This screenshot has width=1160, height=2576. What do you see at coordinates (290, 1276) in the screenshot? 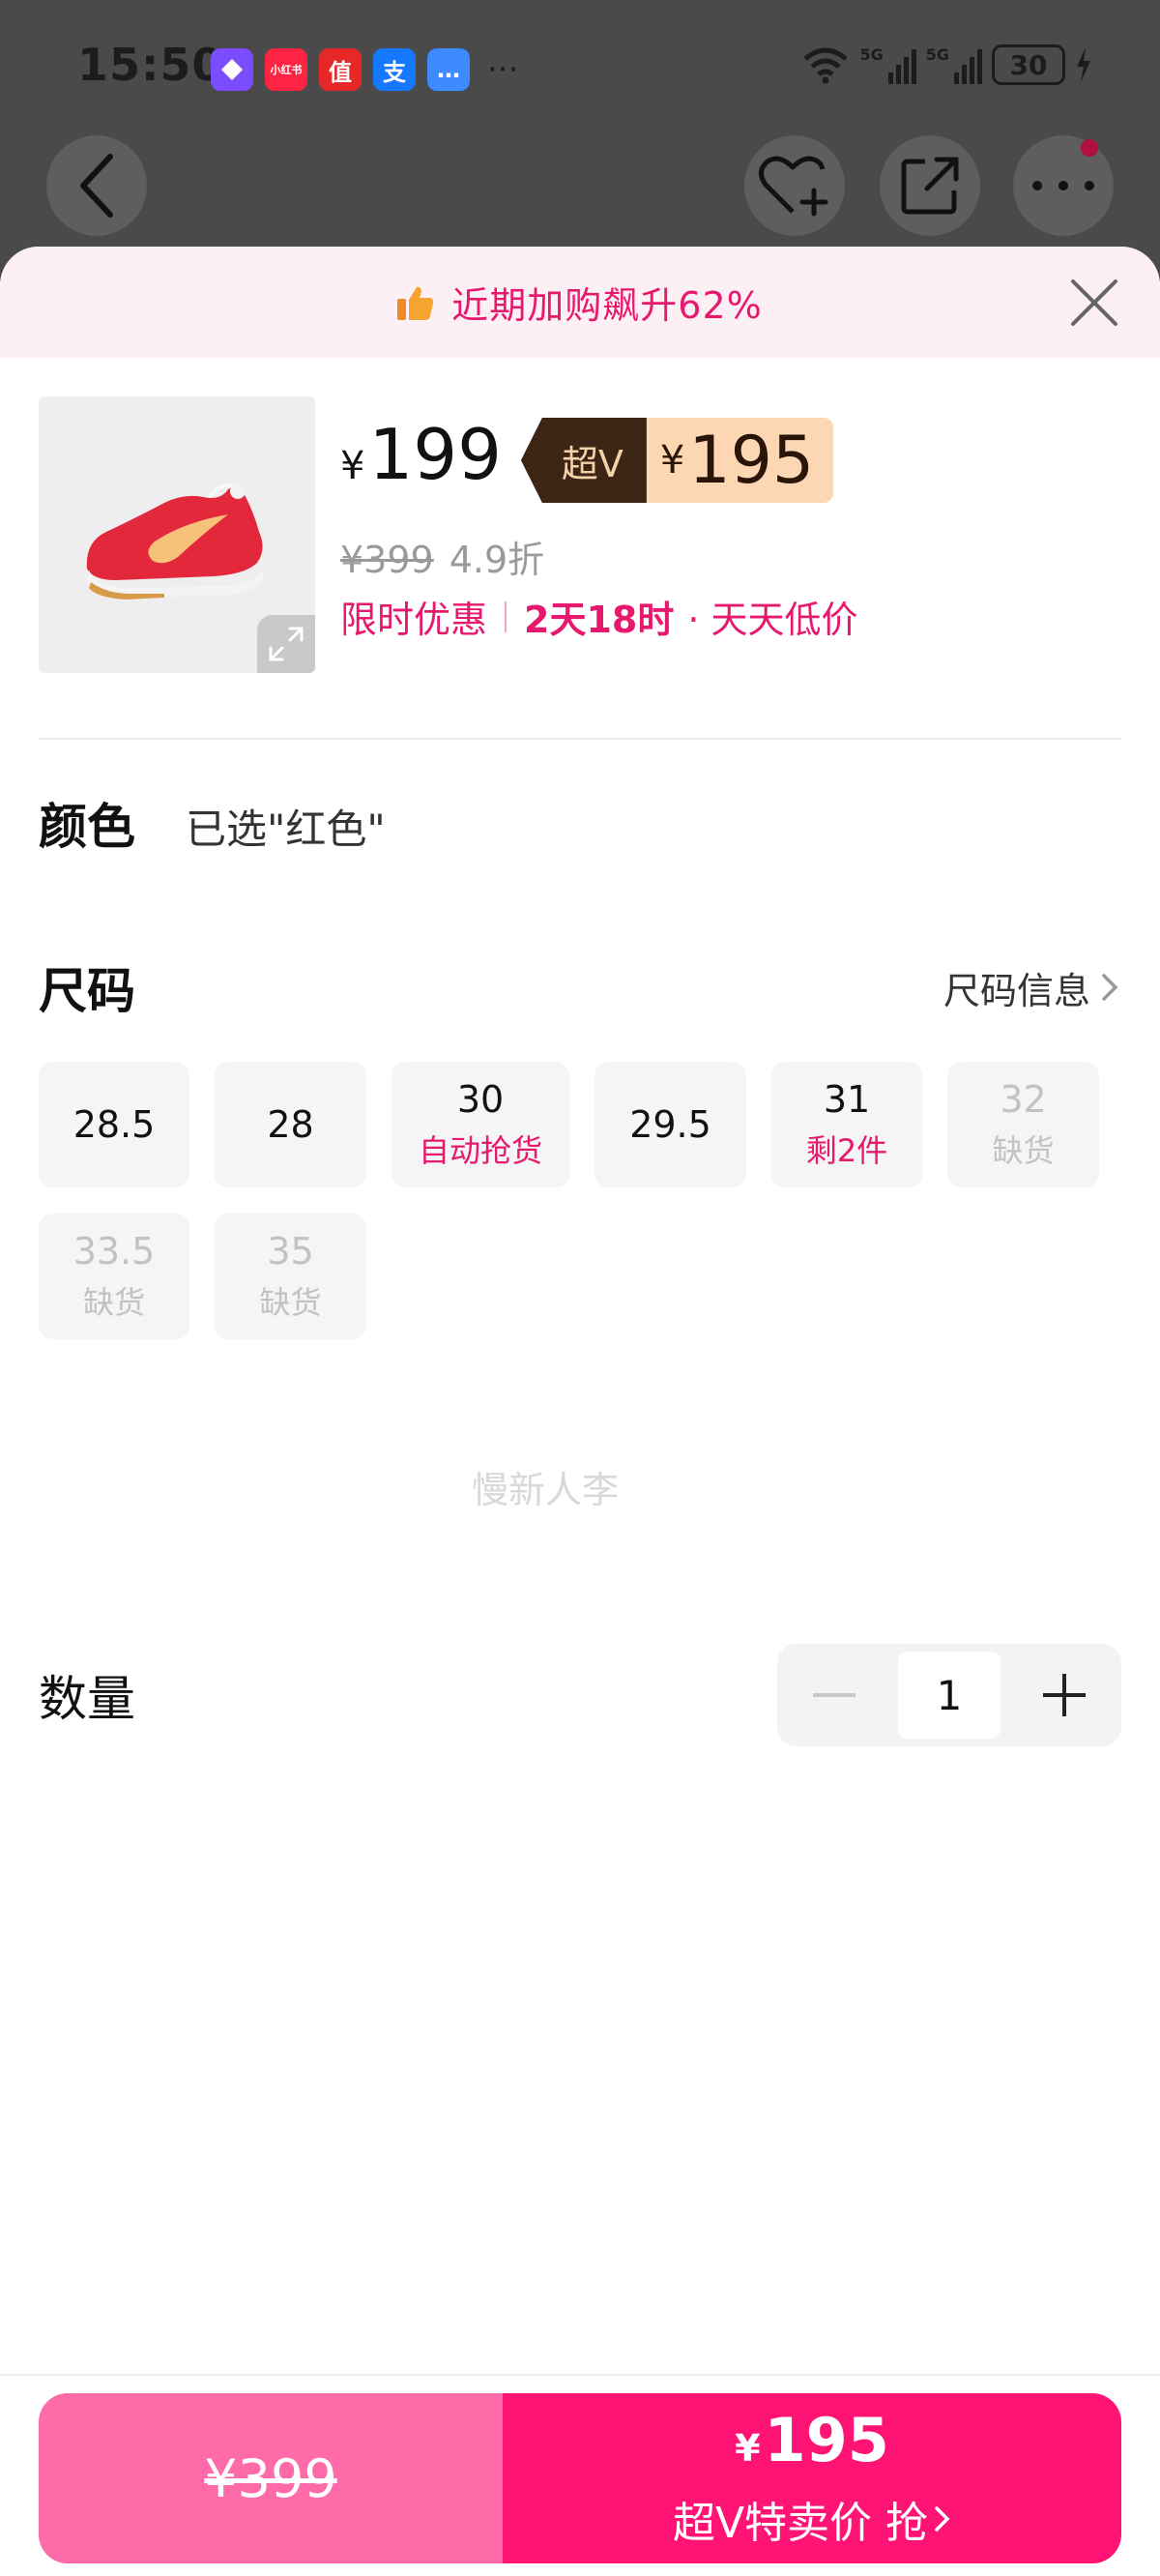
I see `size-option-35: 35 缺货` at bounding box center [290, 1276].